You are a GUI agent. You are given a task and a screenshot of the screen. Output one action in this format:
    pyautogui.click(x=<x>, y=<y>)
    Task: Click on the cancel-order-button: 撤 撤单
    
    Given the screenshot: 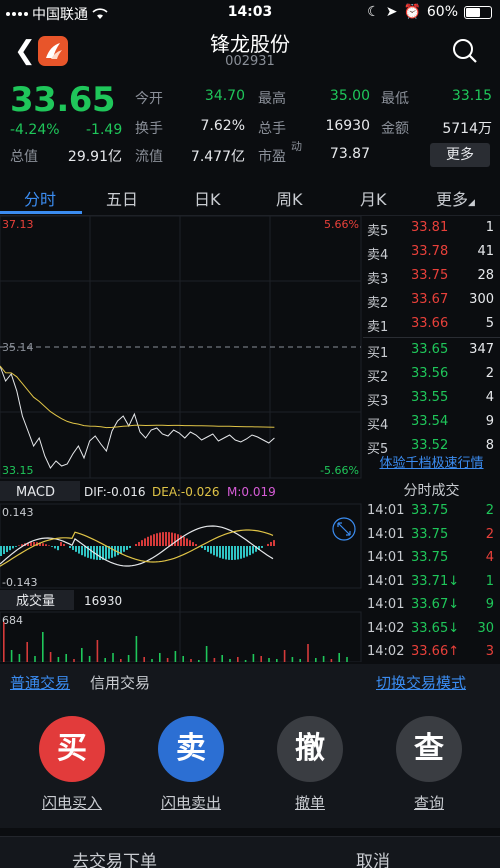 What is the action you would take?
    pyautogui.click(x=310, y=764)
    